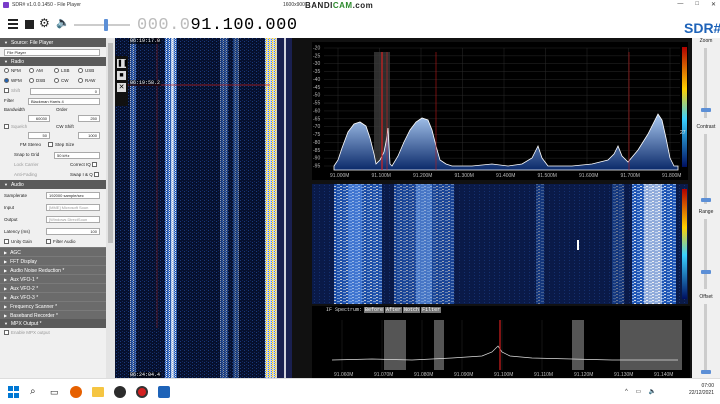  What do you see at coordinates (12, 71) in the screenshot?
I see `mode-nfm: NFM` at bounding box center [12, 71].